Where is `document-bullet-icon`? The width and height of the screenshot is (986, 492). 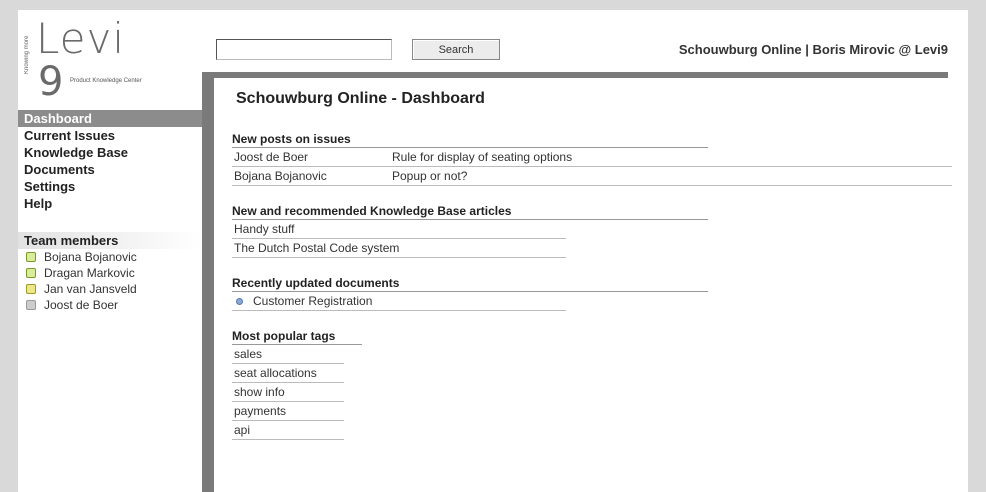
document-bullet-icon is located at coordinates (239, 301).